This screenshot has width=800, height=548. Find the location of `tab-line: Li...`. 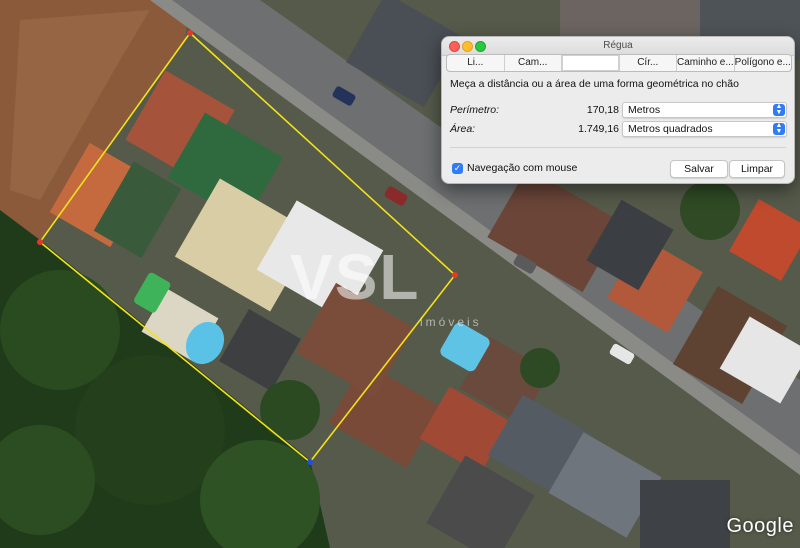

tab-line: Li... is located at coordinates (476, 63).